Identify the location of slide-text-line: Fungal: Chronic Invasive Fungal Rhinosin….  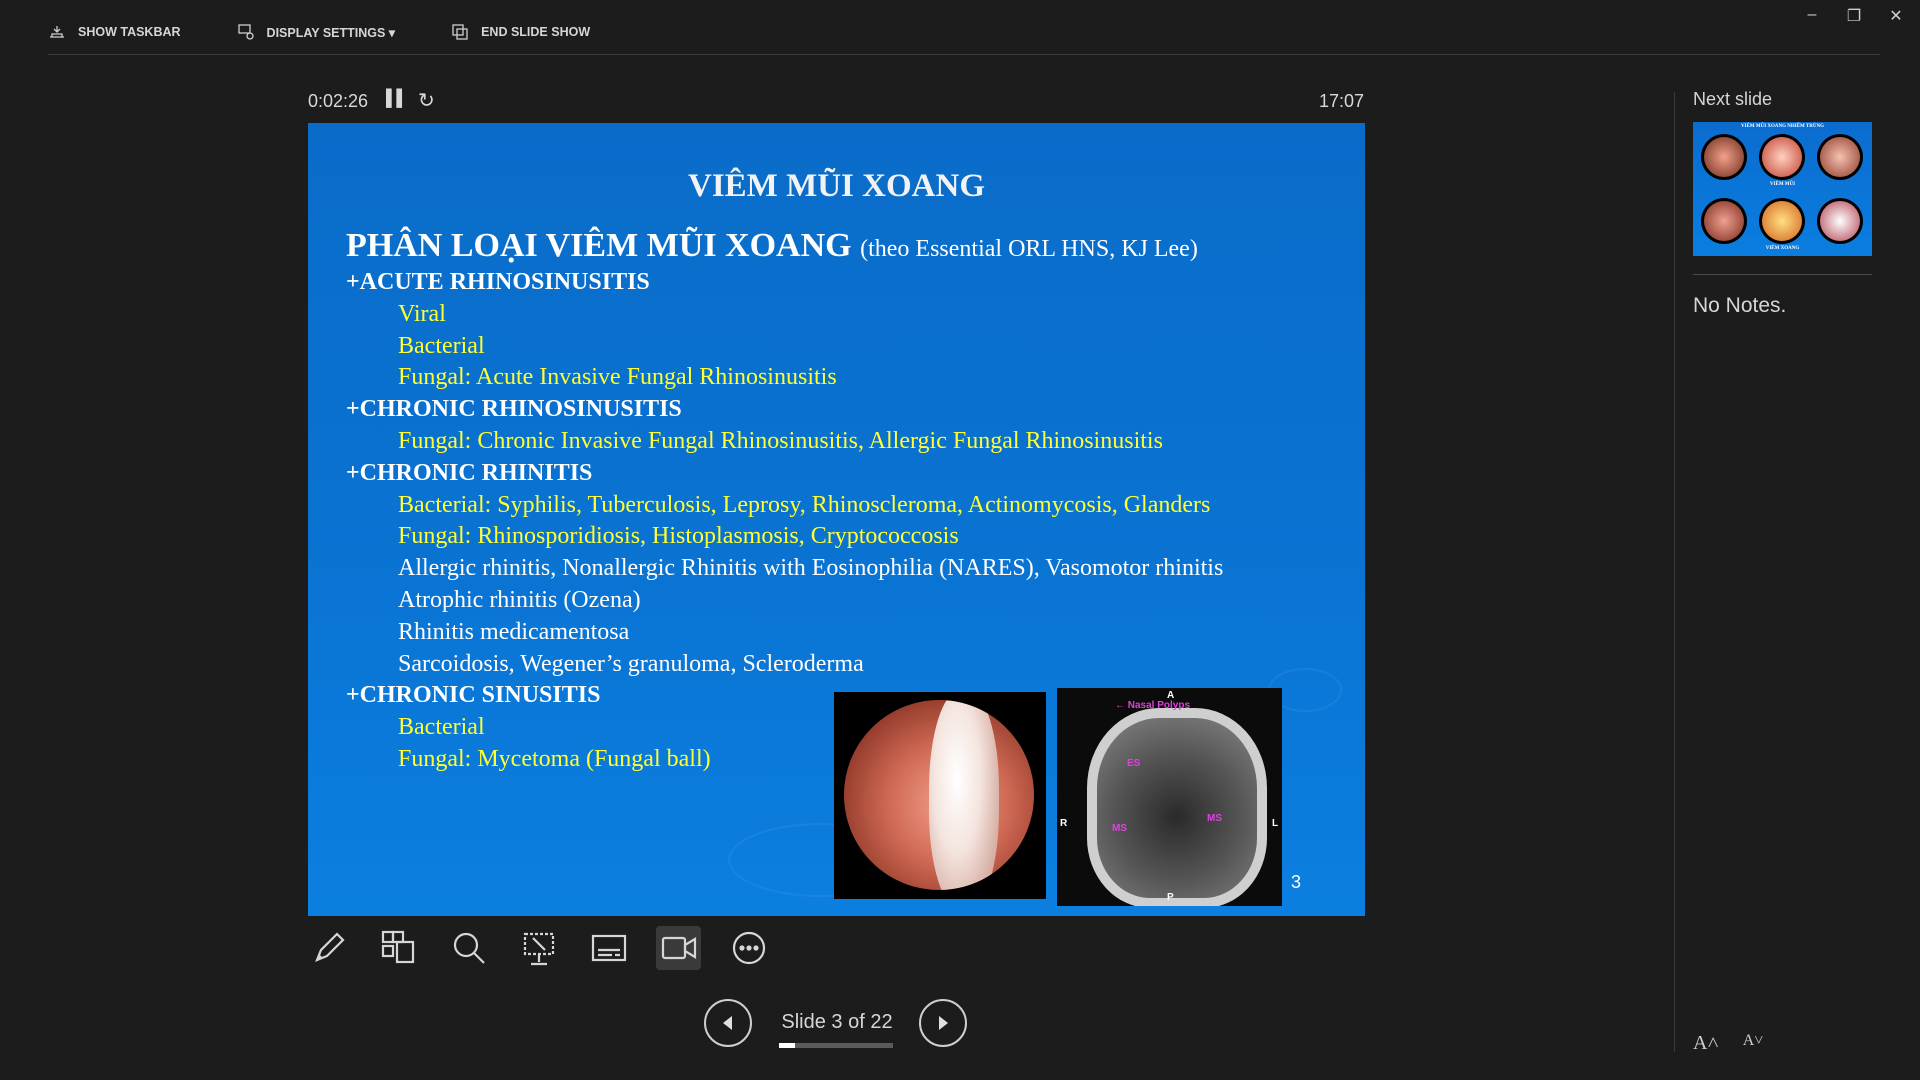
(780, 441).